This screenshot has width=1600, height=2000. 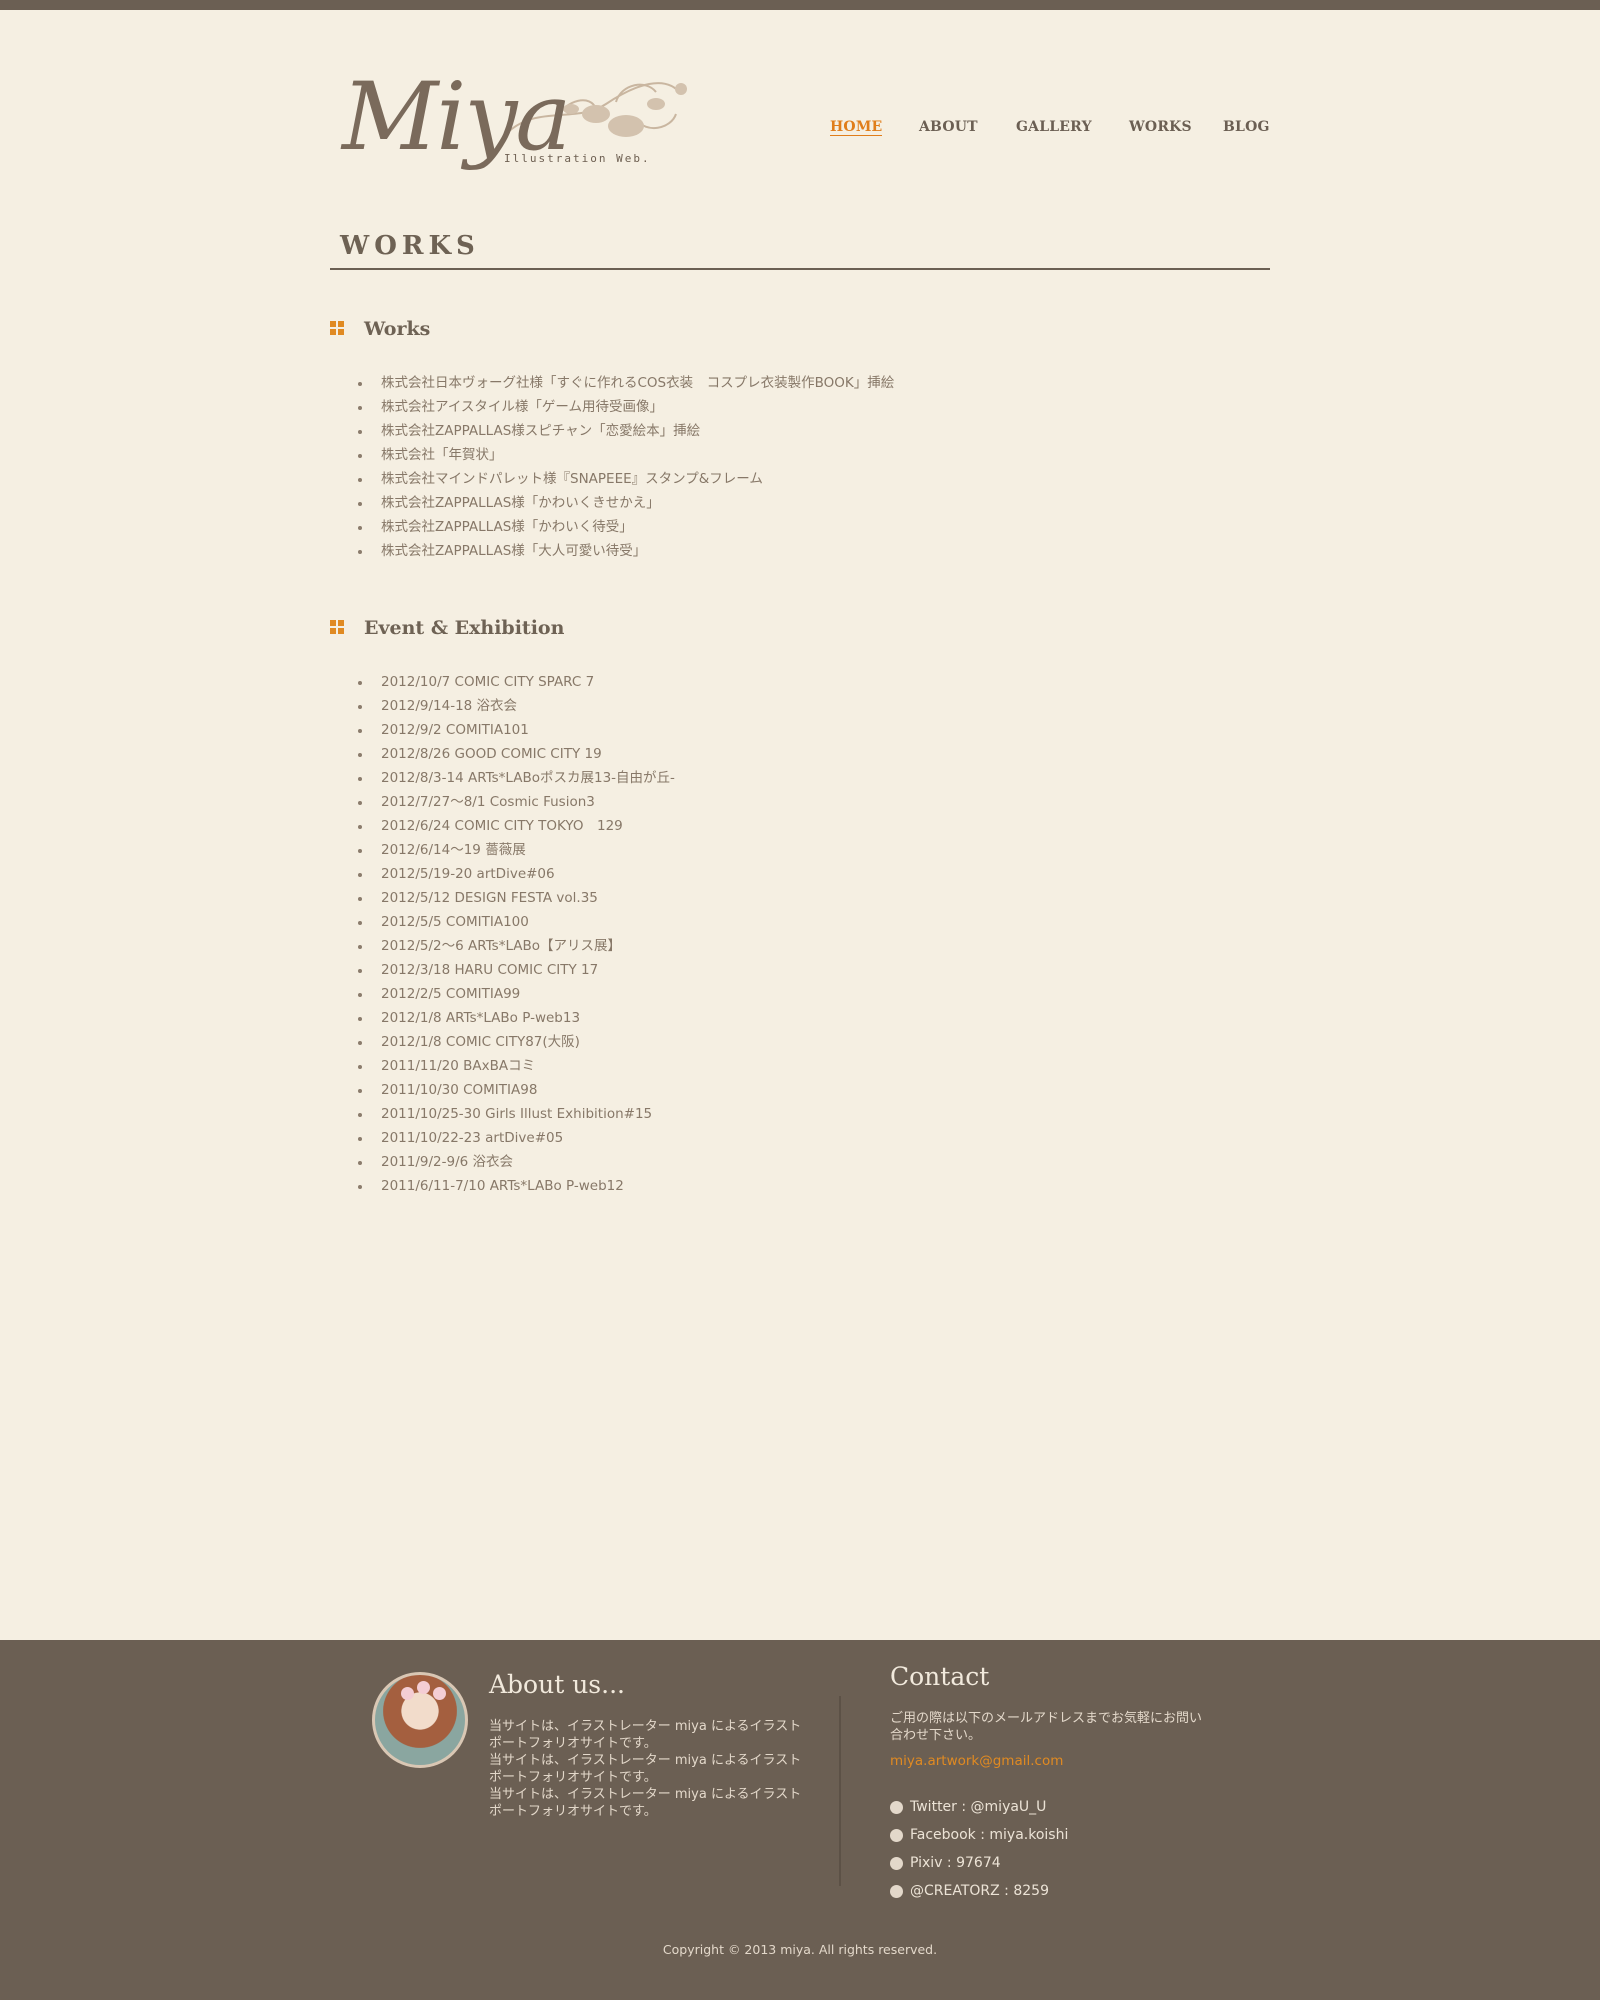 What do you see at coordinates (800, 5) in the screenshot?
I see `top-bar` at bounding box center [800, 5].